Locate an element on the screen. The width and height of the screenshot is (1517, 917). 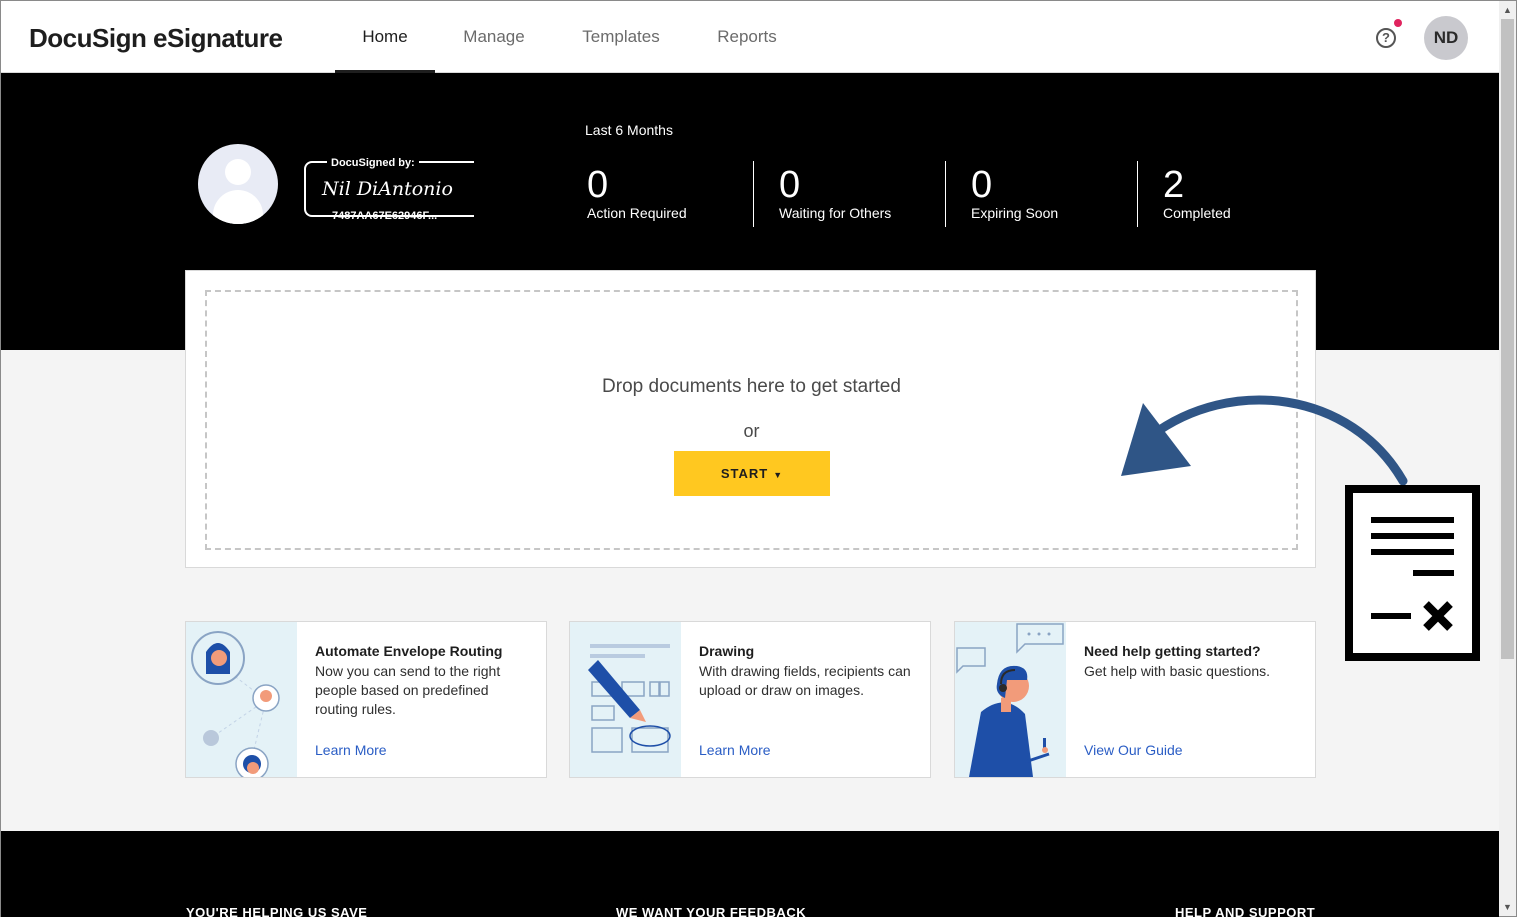
stat-waiting-for-others: 0 Waiting for Others is located at coordinates (835, 194).